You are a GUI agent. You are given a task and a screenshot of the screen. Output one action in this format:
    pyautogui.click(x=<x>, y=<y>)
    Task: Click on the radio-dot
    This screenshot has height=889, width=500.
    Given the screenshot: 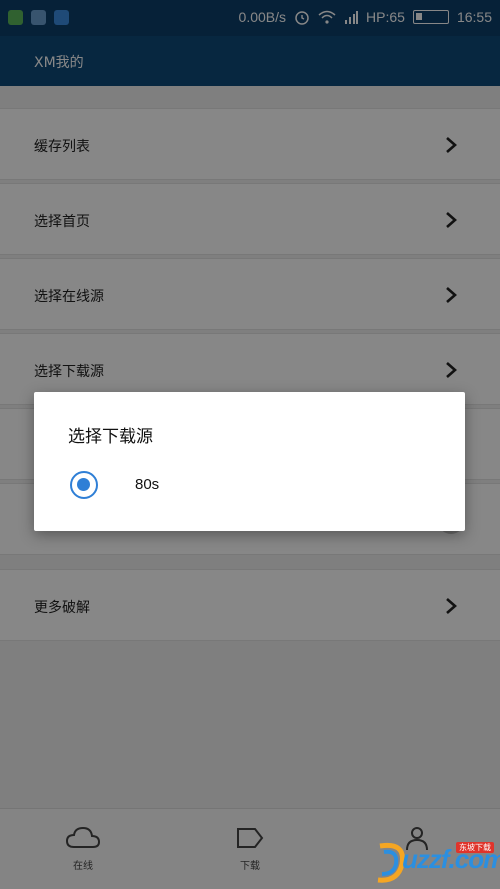 What is the action you would take?
    pyautogui.click(x=83, y=484)
    